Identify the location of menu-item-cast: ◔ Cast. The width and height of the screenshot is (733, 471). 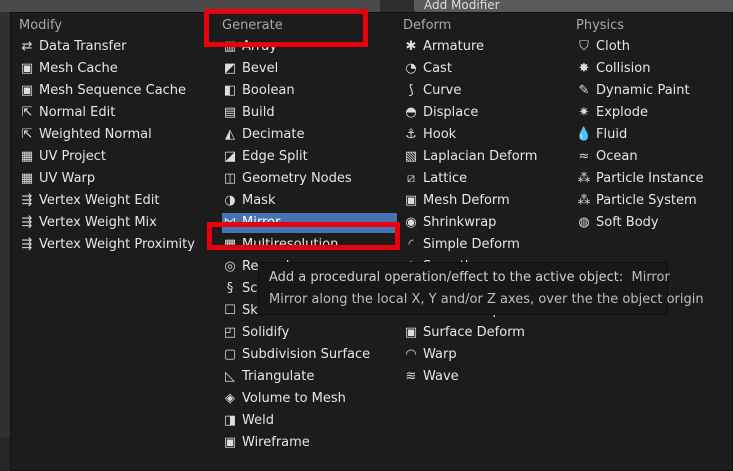
(485, 69).